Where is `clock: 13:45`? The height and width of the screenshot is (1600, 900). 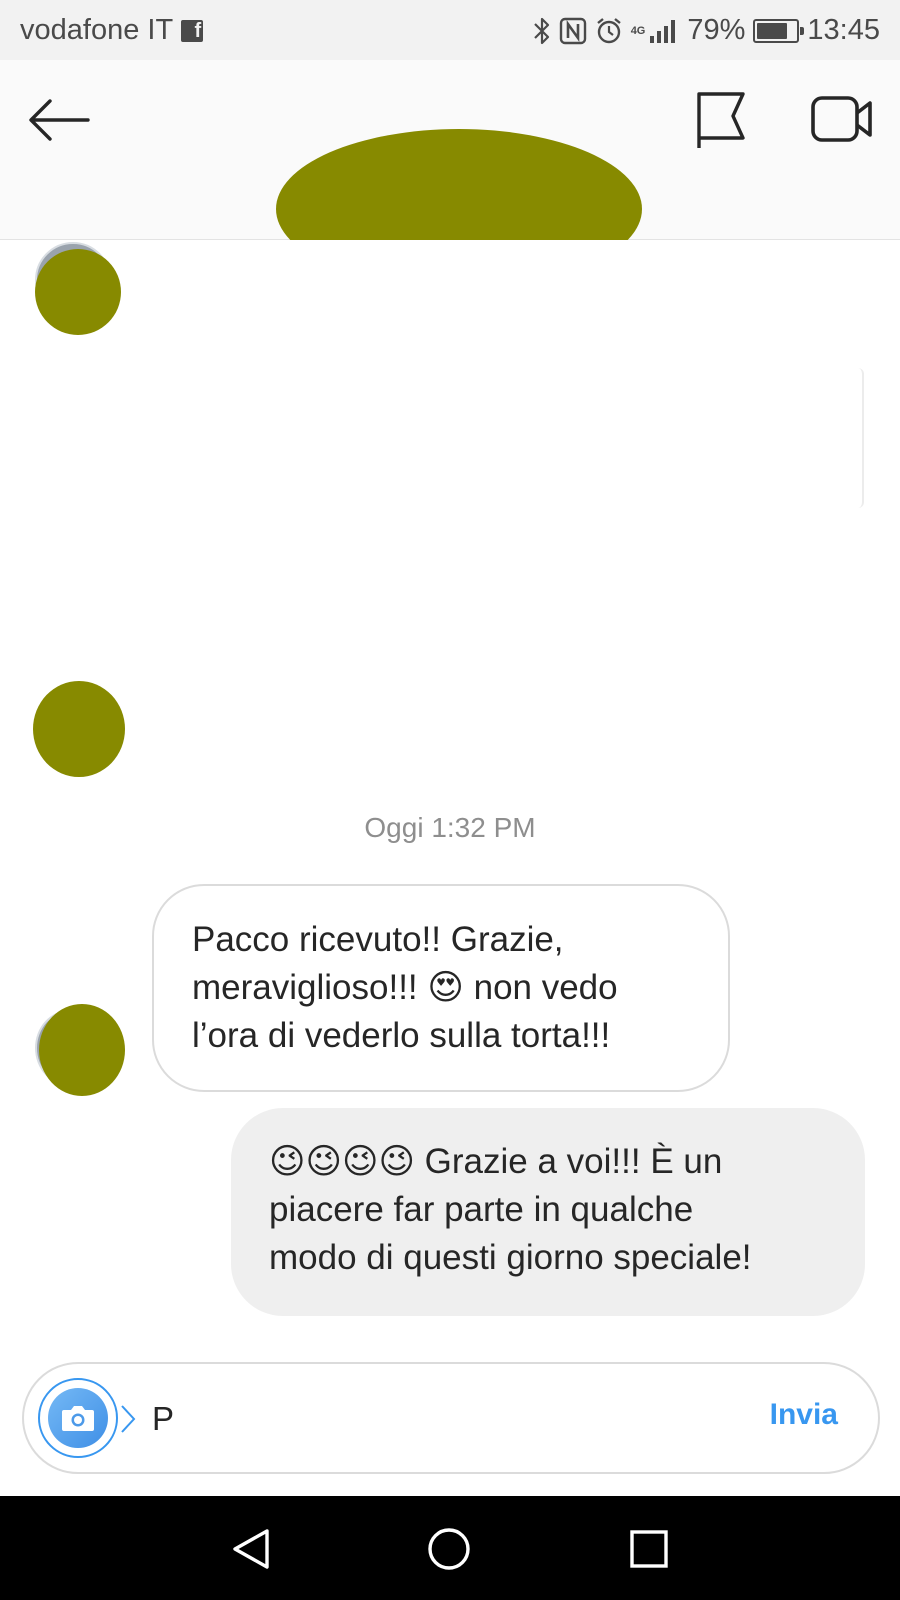 clock: 13:45 is located at coordinates (843, 30).